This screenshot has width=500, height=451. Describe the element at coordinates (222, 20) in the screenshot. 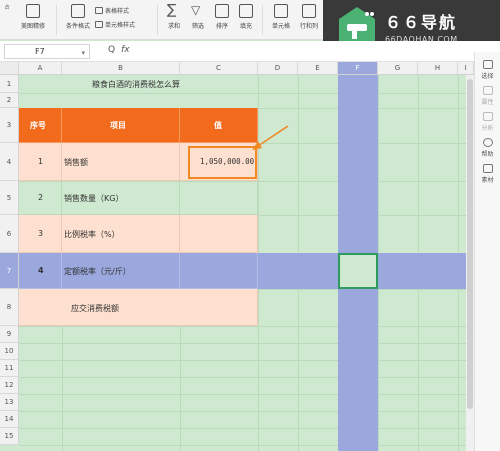

I see `sort-button: 排序` at that location.